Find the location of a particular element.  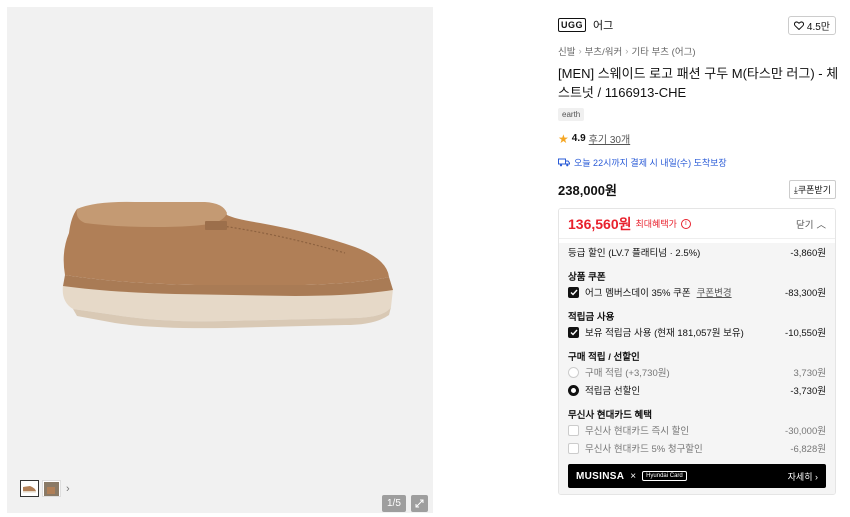

card-billing-row: 무신사 현대카드 5% 청구할인 -6,828원 is located at coordinates (697, 448).